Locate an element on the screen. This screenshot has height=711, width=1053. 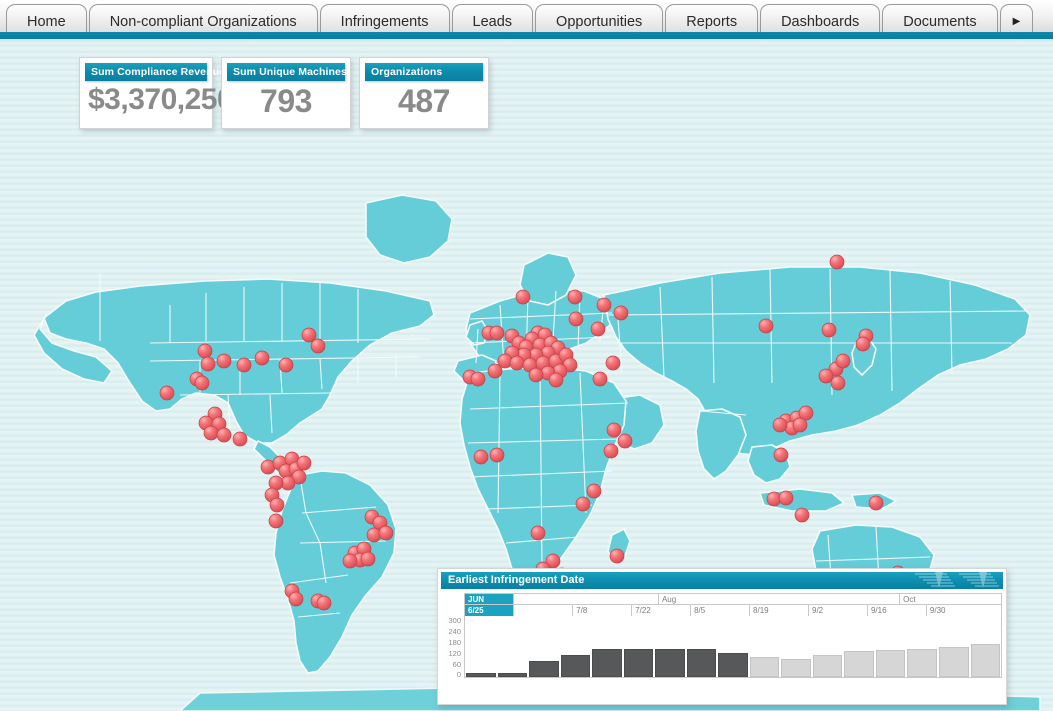
y-tick-label: 60 is located at coordinates (456, 664).